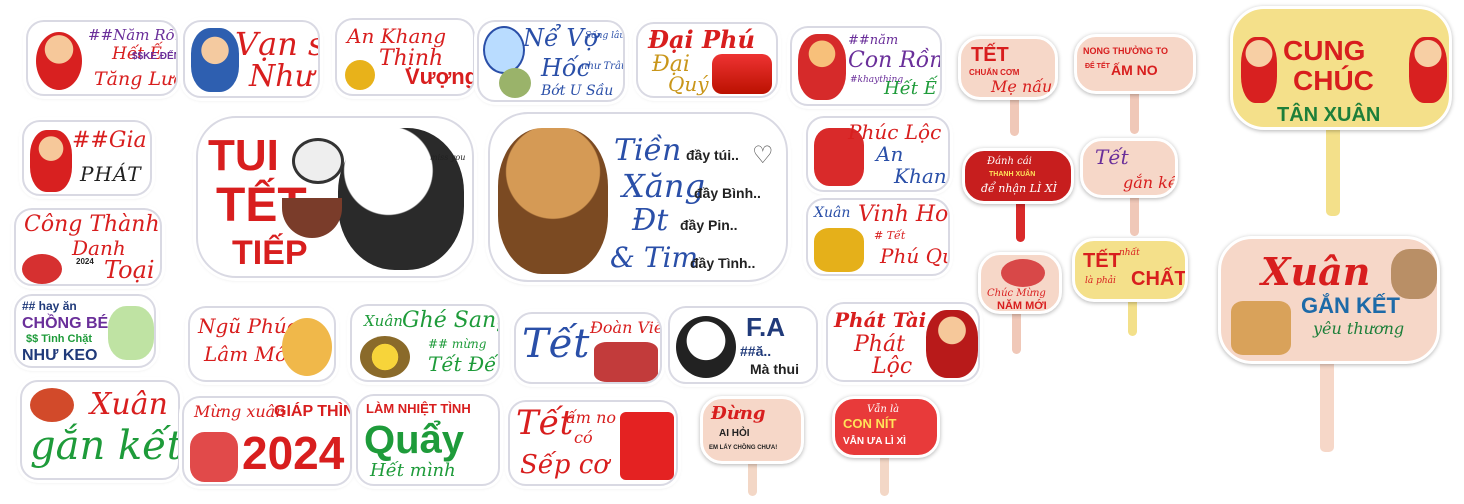 The image size is (1464, 504). What do you see at coordinates (240, 411) in the screenshot?
I see `sticker-text-1: Mừng xuân` at bounding box center [240, 411].